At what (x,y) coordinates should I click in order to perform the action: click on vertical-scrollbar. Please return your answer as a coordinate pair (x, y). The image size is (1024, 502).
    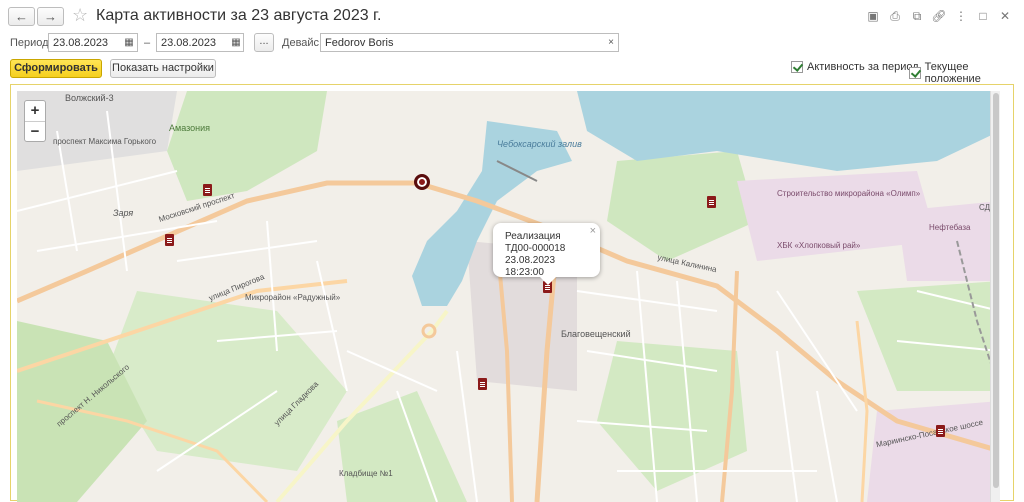
    Looking at the image, I should click on (995, 296).